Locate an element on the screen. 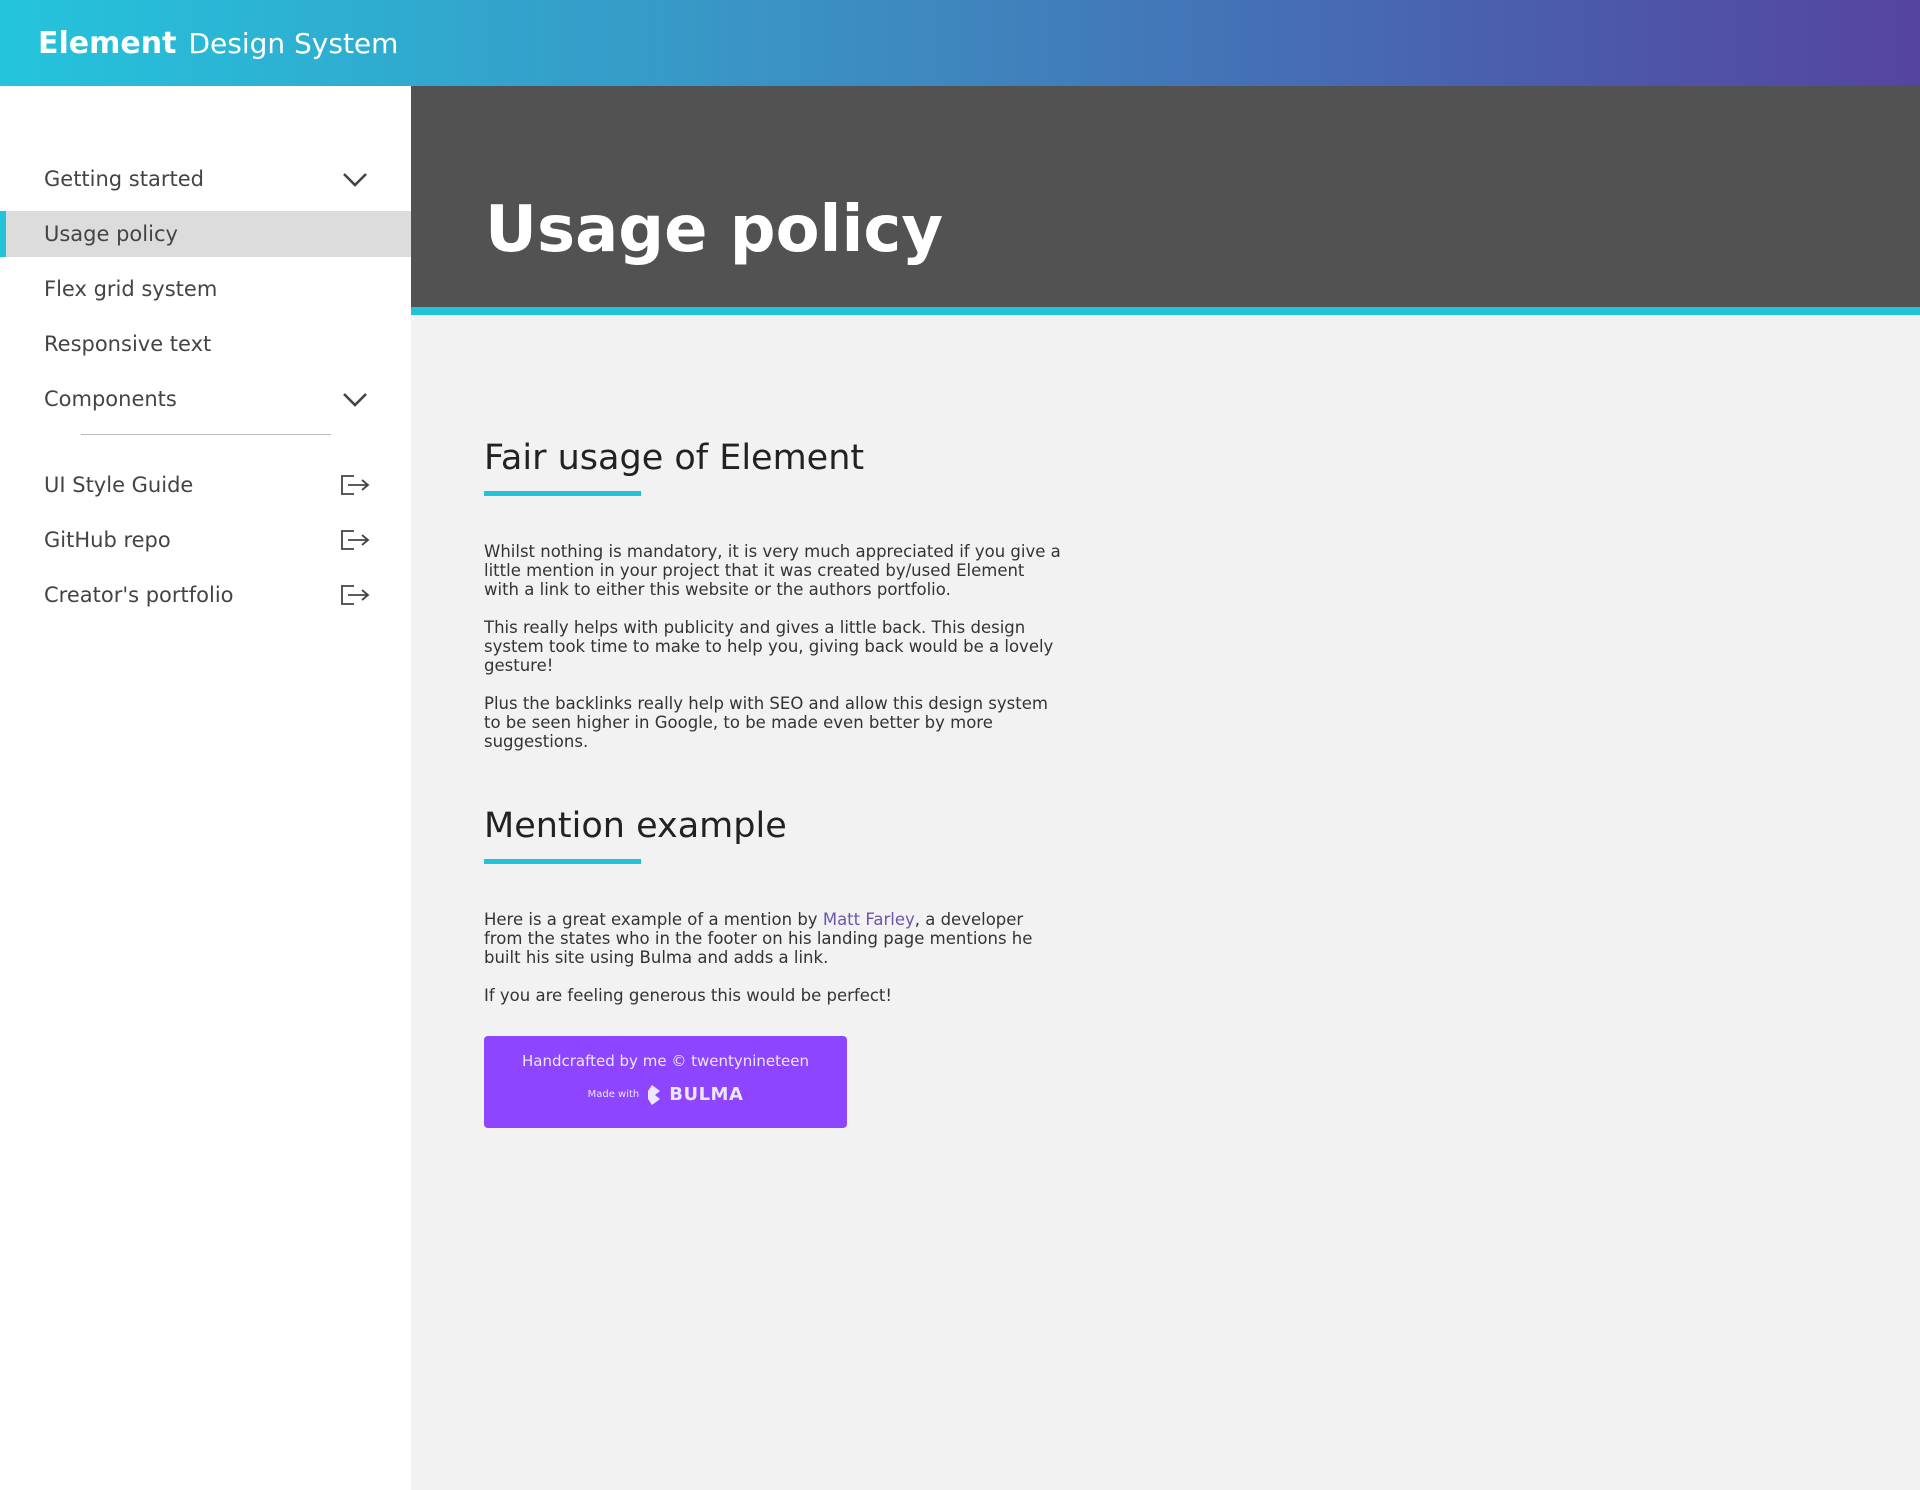 Image resolution: width=1920 pixels, height=1490 pixels. sidebar-item-label: GitHub repo is located at coordinates (107, 540).